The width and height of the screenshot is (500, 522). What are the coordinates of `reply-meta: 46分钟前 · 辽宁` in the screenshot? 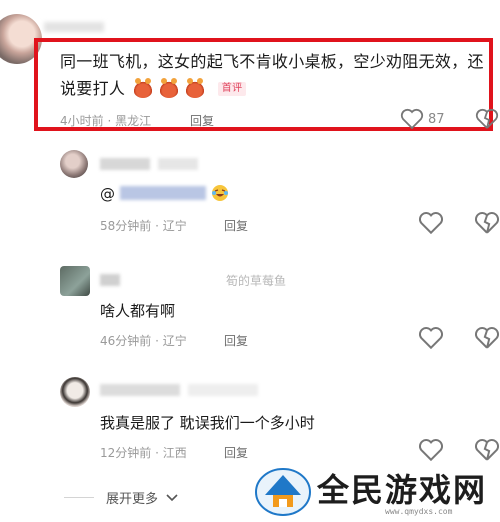 It's located at (143, 341).